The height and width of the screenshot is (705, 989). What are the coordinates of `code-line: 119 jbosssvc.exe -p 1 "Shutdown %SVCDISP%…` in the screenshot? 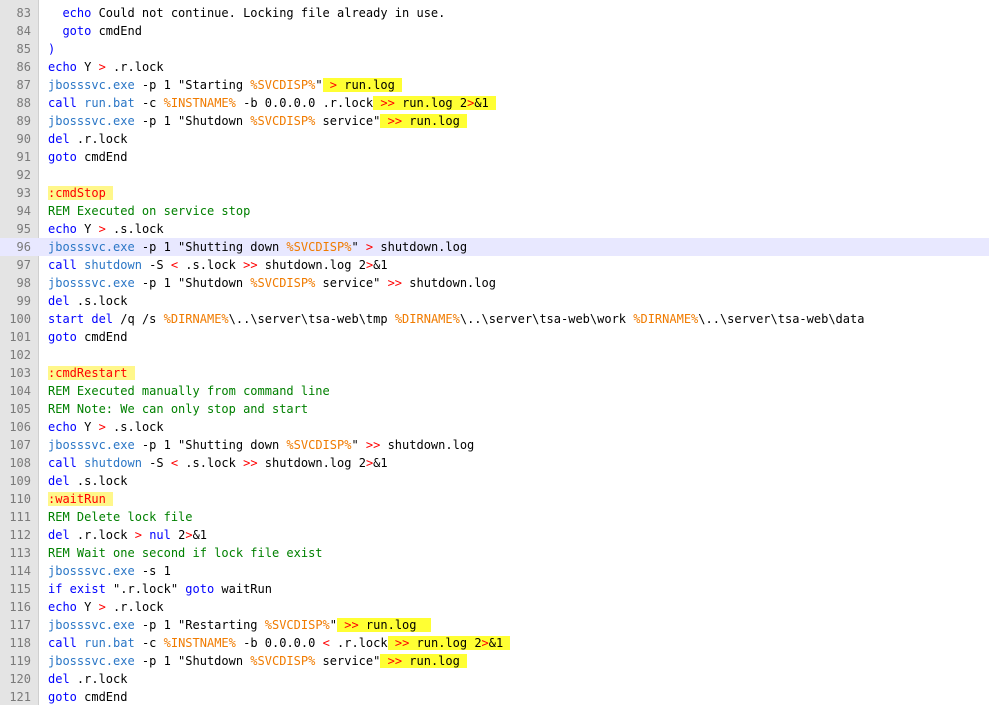 It's located at (494, 661).